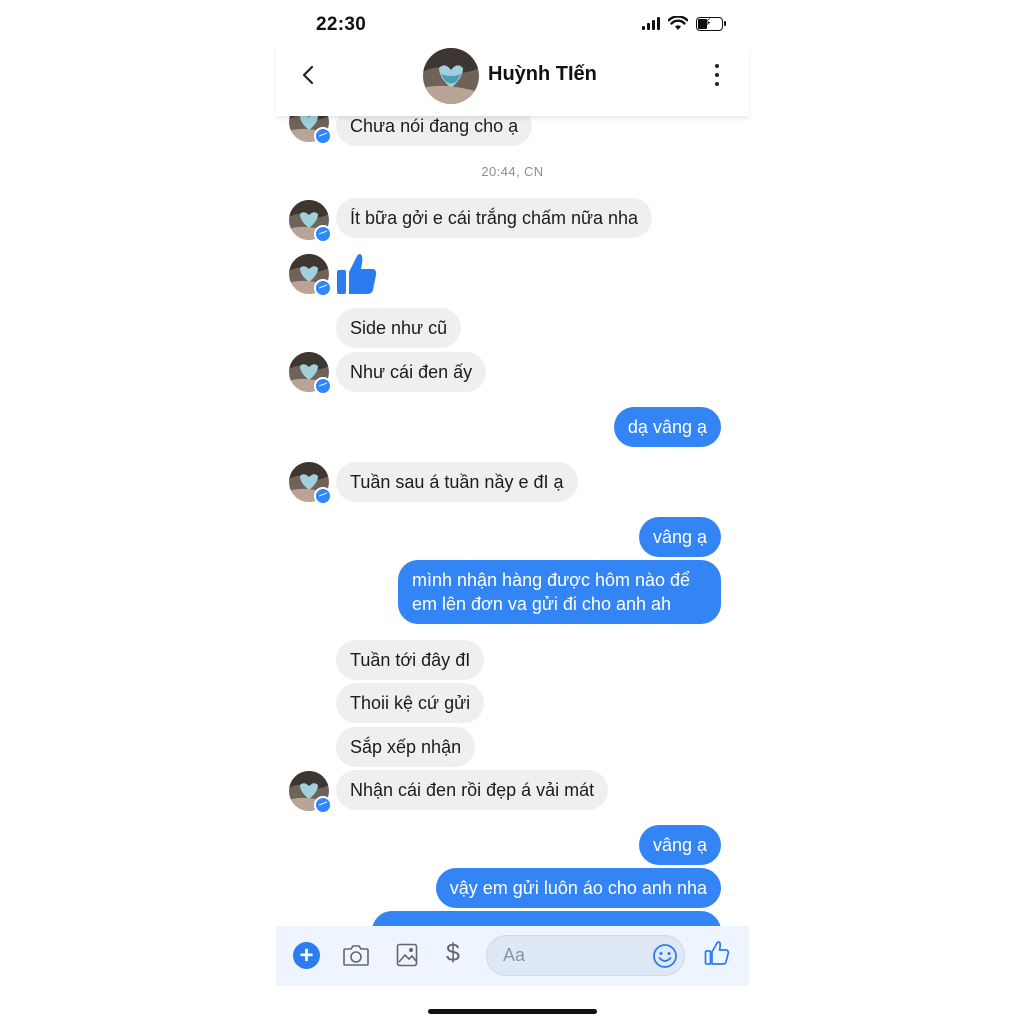 This screenshot has height=1024, width=1024. I want to click on back-button, so click(309, 75).